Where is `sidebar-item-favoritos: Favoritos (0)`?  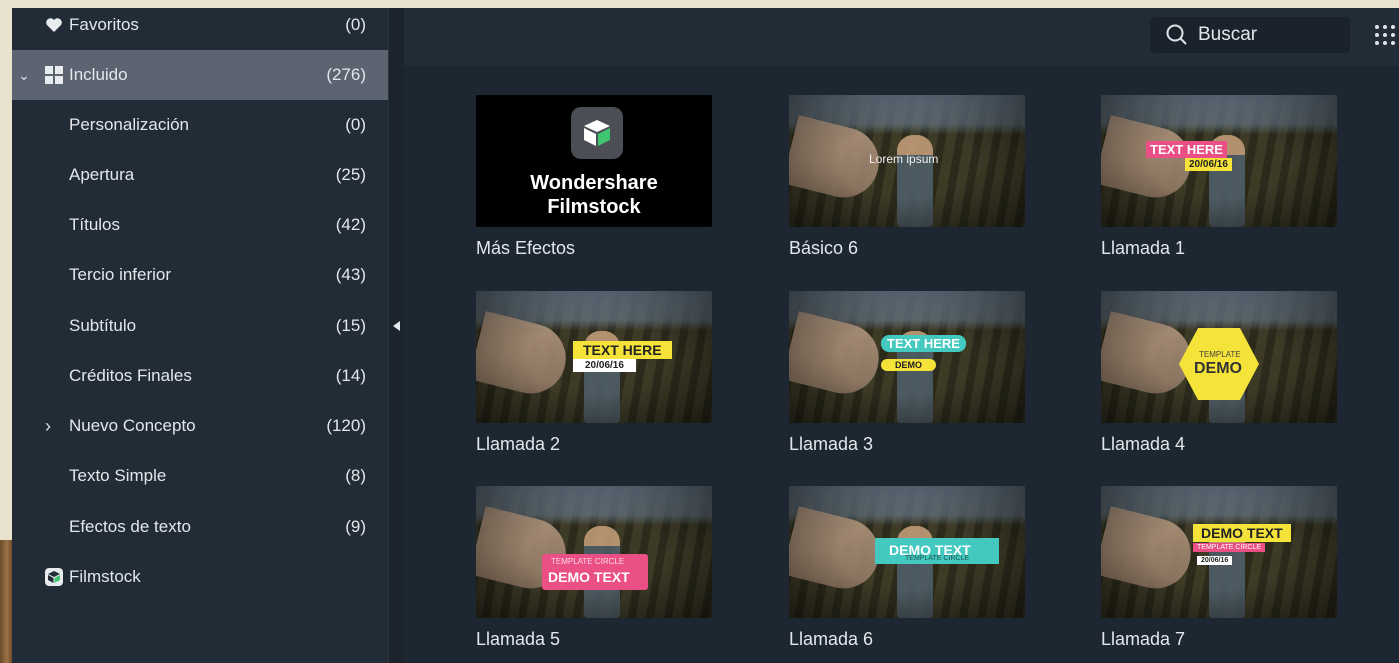 sidebar-item-favoritos: Favoritos (0) is located at coordinates (200, 29).